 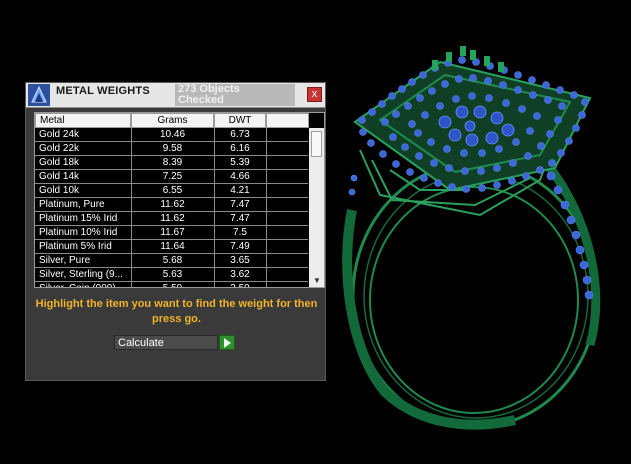 I want to click on cell-dwt: 6.16, so click(x=240, y=148).